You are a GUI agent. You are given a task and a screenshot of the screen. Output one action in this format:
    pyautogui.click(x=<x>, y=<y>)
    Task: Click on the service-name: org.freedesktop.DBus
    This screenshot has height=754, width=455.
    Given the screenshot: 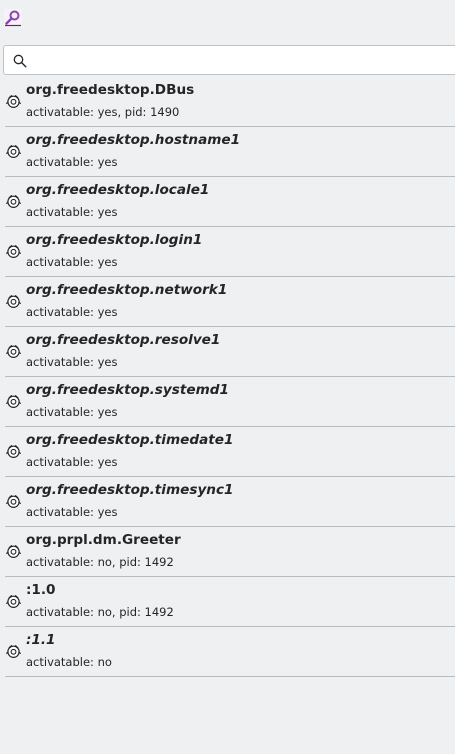 What is the action you would take?
    pyautogui.click(x=110, y=90)
    